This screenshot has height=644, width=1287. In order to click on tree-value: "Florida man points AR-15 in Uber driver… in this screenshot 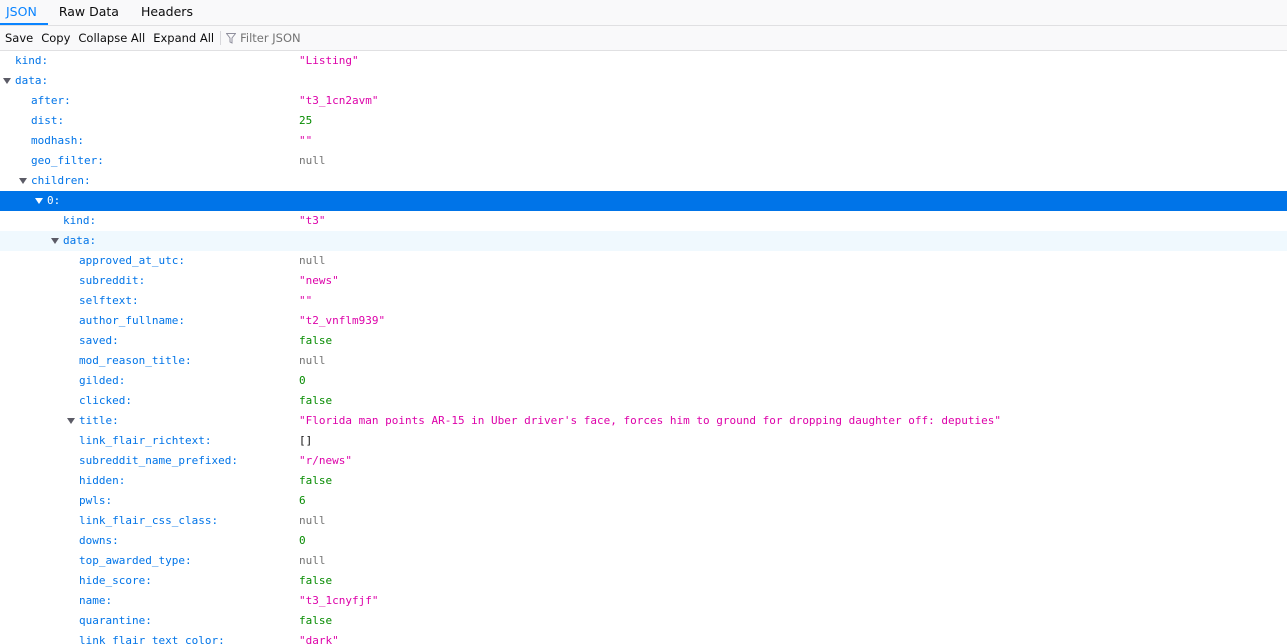, I will do `click(650, 420)`.